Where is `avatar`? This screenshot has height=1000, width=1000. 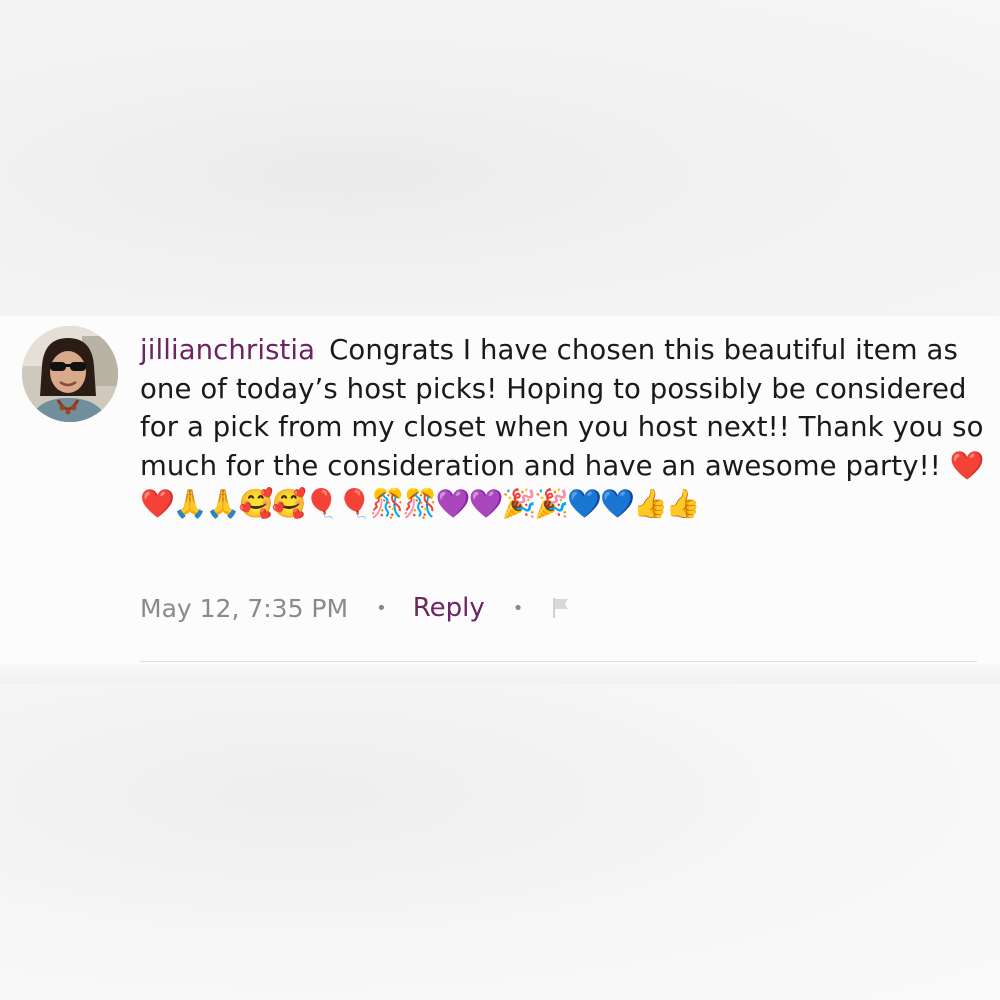
avatar is located at coordinates (70, 374).